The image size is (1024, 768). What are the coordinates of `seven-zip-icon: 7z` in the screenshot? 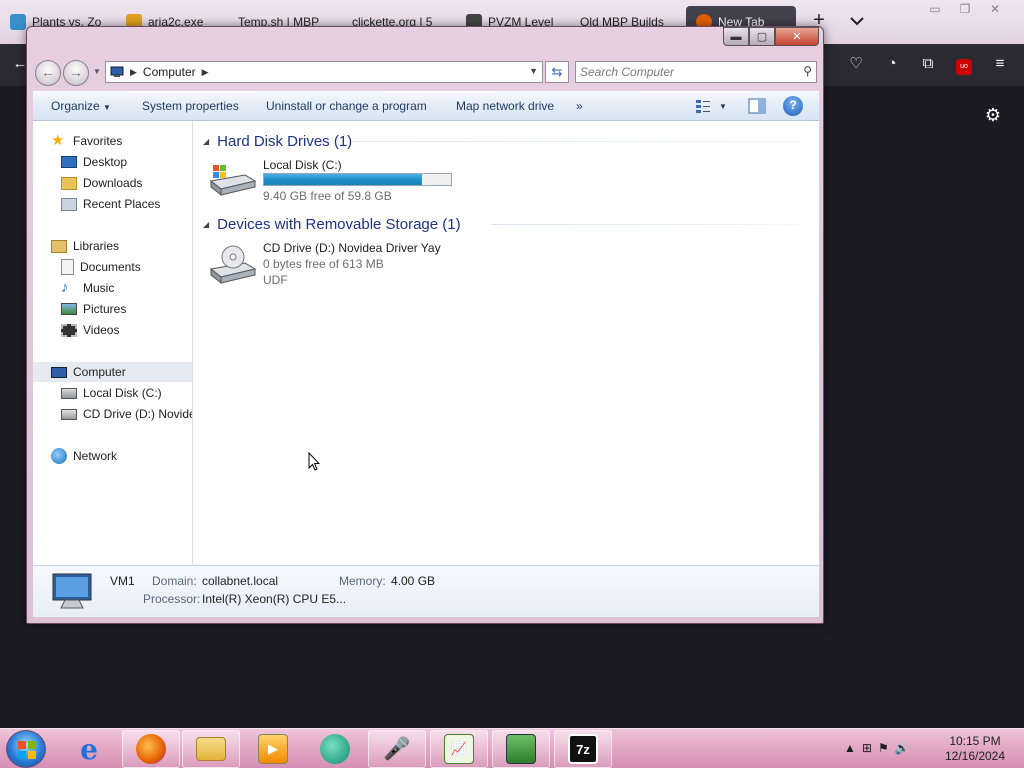 It's located at (583, 749).